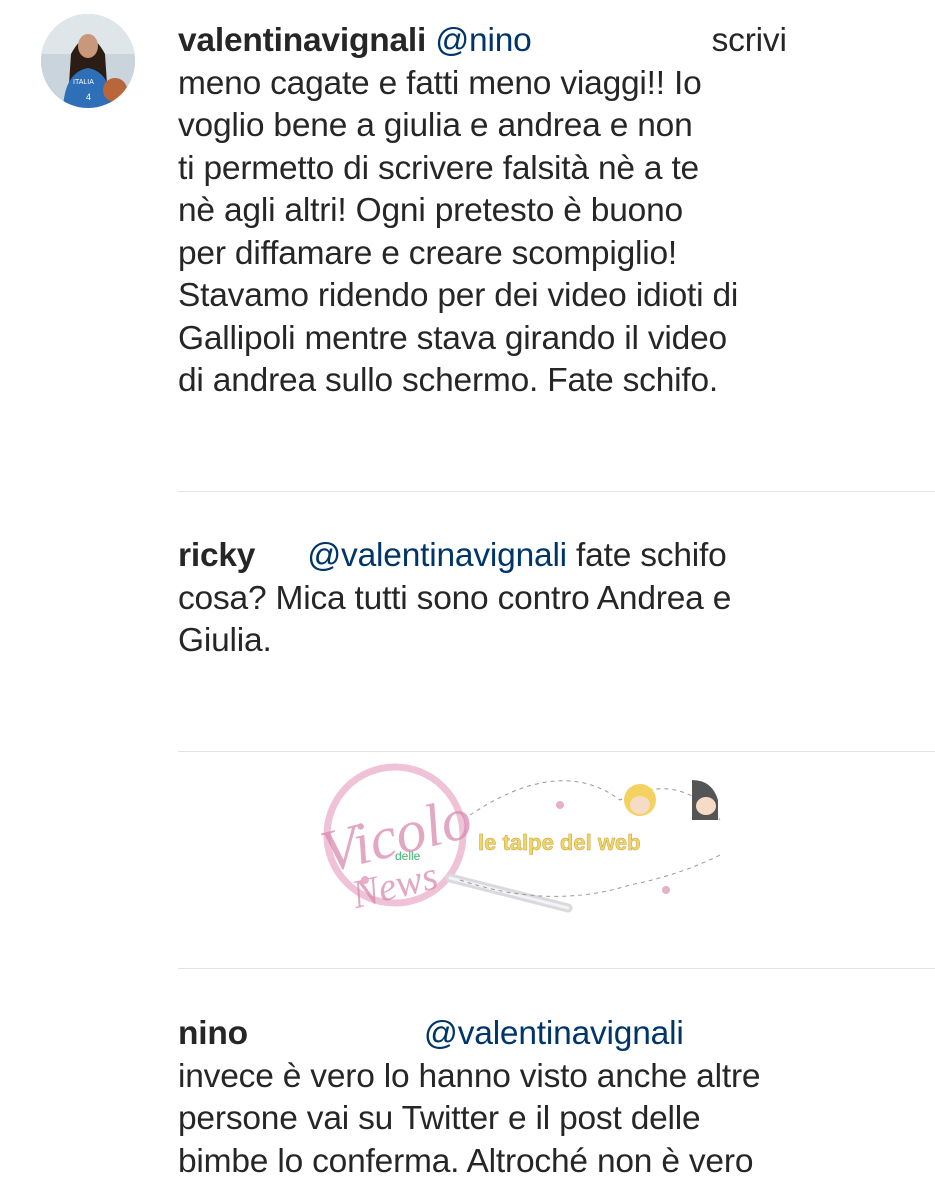 This screenshot has height=1200, width=935. I want to click on comment-line: invece è vero lo hanno visto anche altre, so click(469, 1076).